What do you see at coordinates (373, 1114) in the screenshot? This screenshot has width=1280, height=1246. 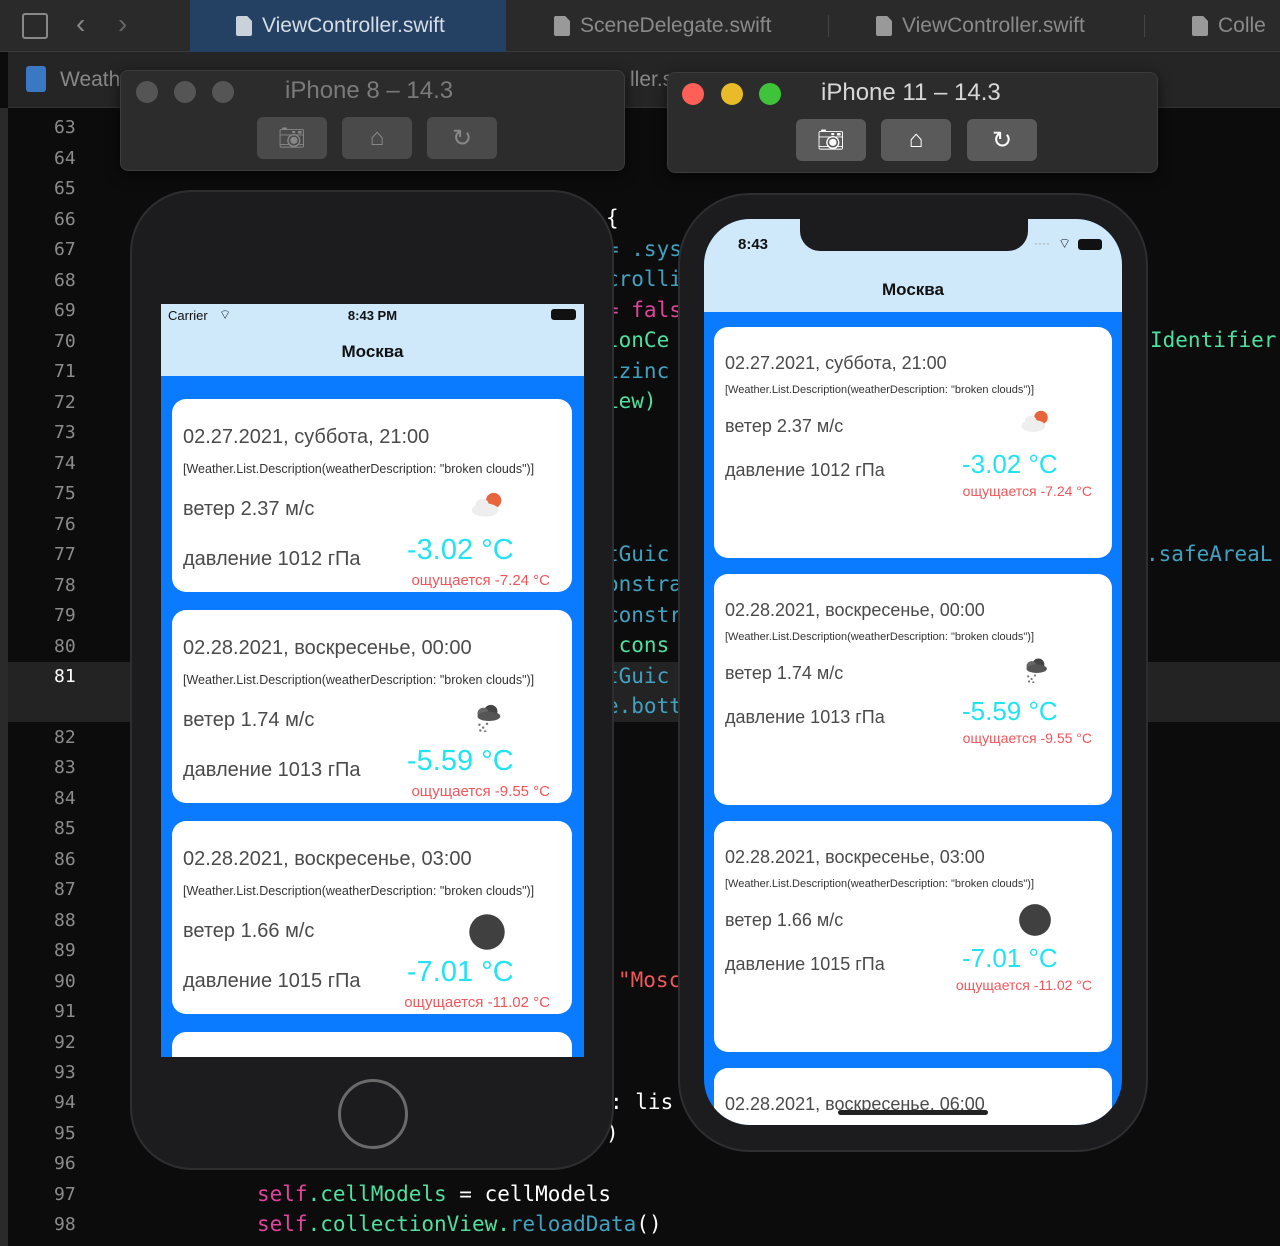 I see `device-home-button` at bounding box center [373, 1114].